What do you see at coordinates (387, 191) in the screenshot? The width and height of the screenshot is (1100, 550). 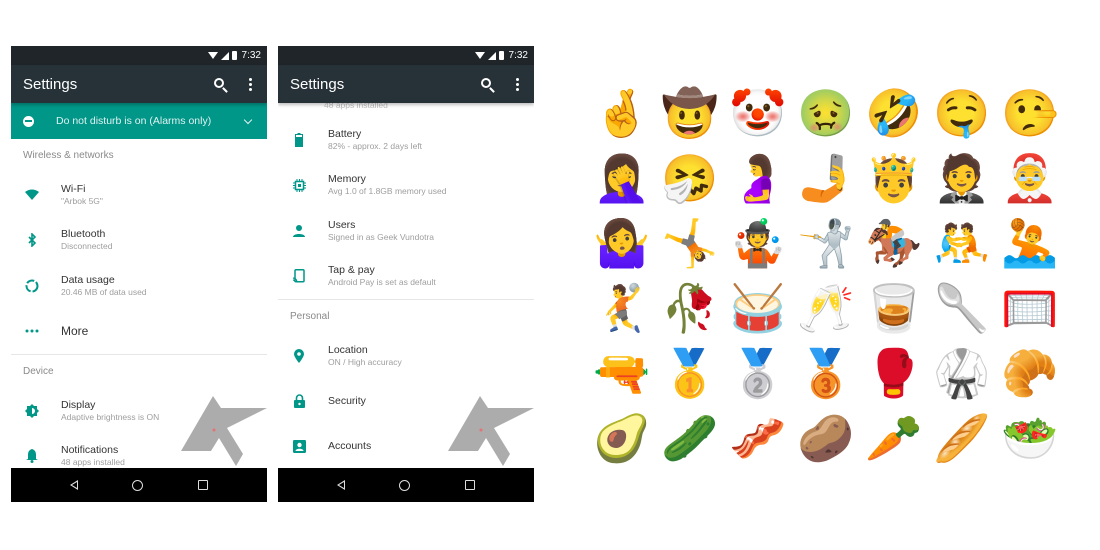 I see `item-subtitle: Avg 1.0 of 1.8GB memory used` at bounding box center [387, 191].